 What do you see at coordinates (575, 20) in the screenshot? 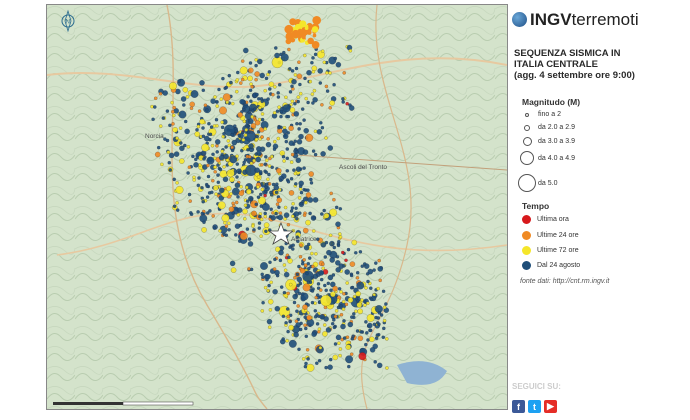
I see `ingv-logo: INGVterremoti` at bounding box center [575, 20].